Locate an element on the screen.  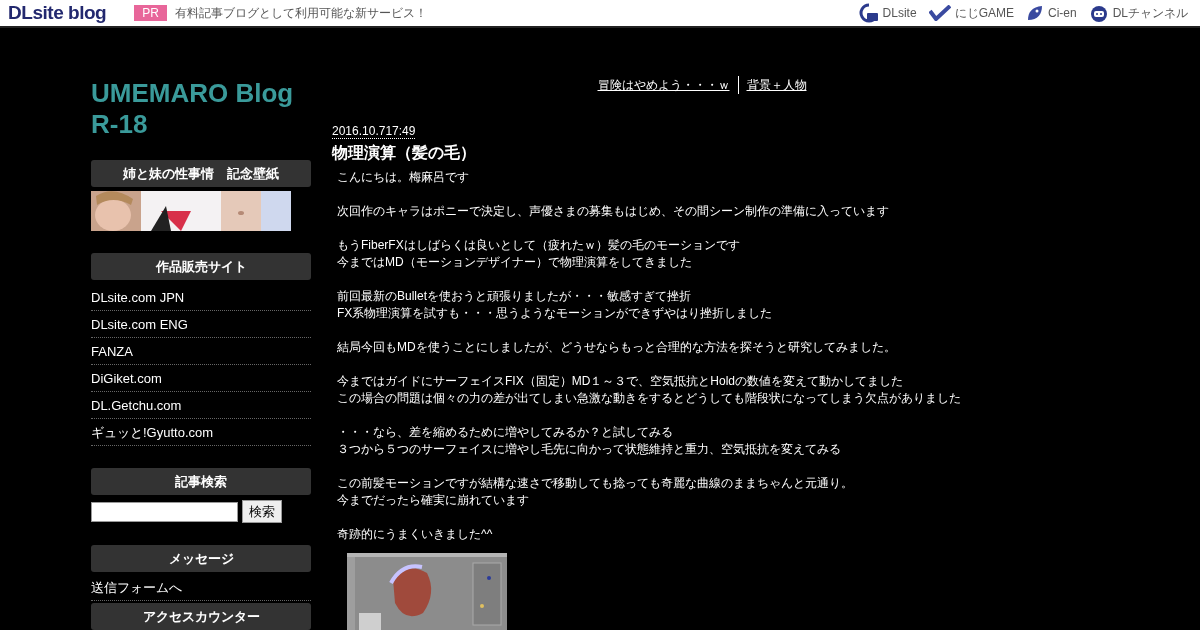
post-title: 物理演算（髪の毛） is located at coordinates (404, 153).